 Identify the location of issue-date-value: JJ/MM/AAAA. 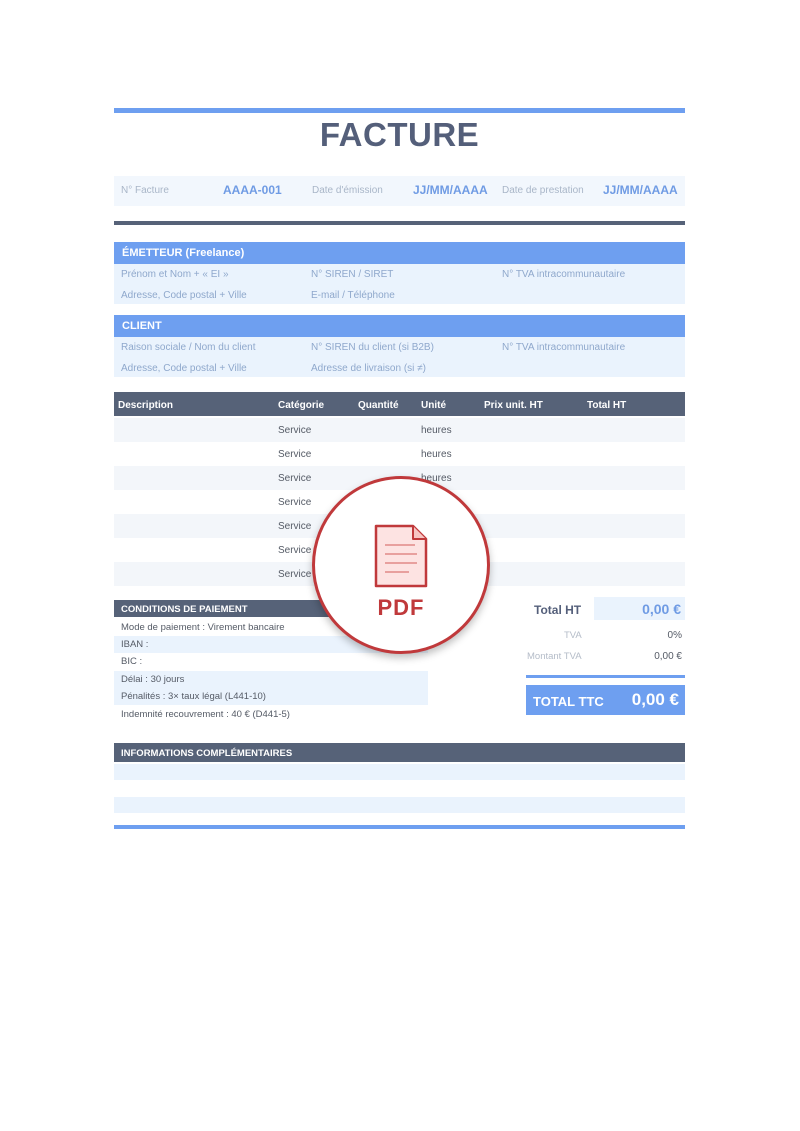
(450, 190).